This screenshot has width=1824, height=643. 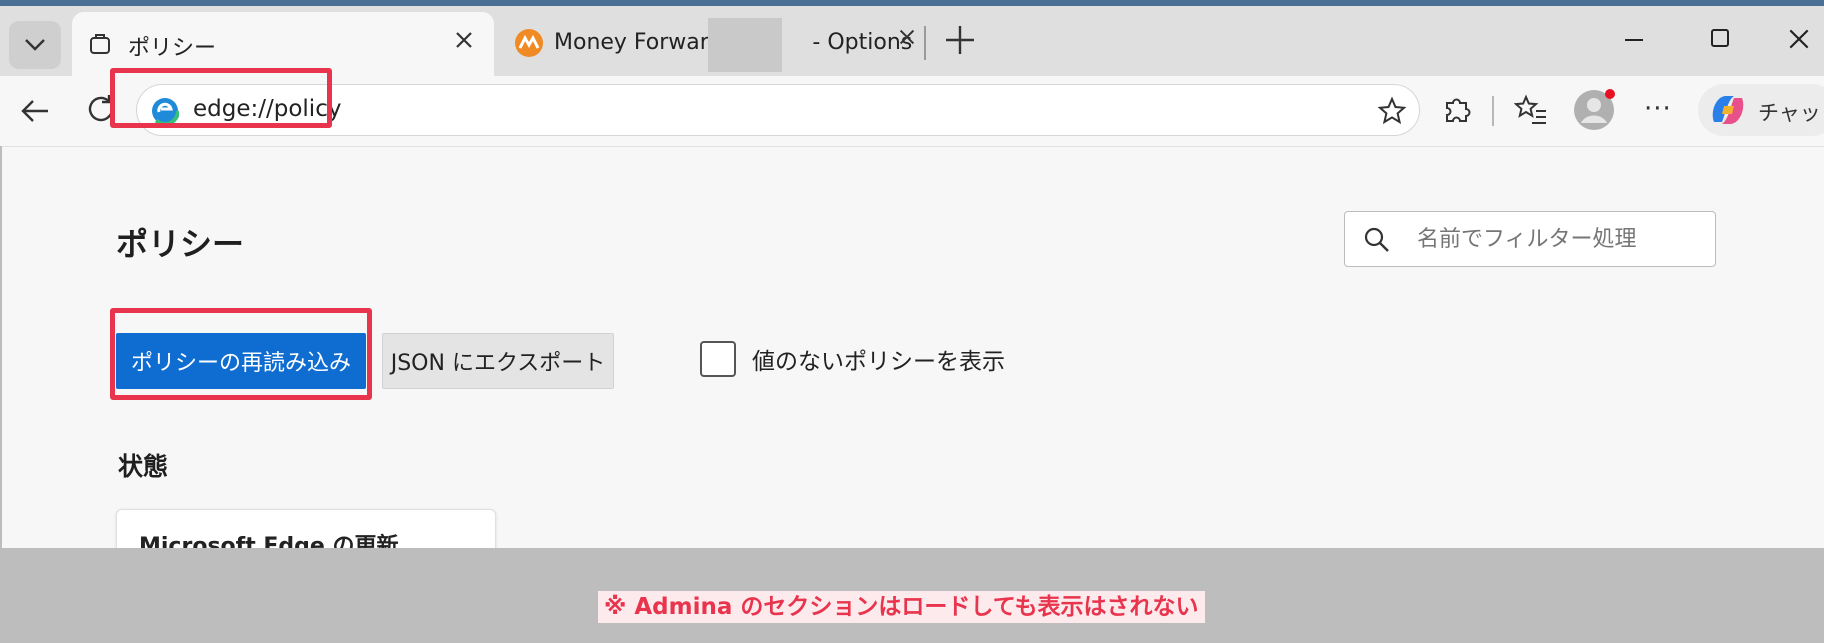 I want to click on status-card: Microsoft Edge の更新, so click(x=306, y=528).